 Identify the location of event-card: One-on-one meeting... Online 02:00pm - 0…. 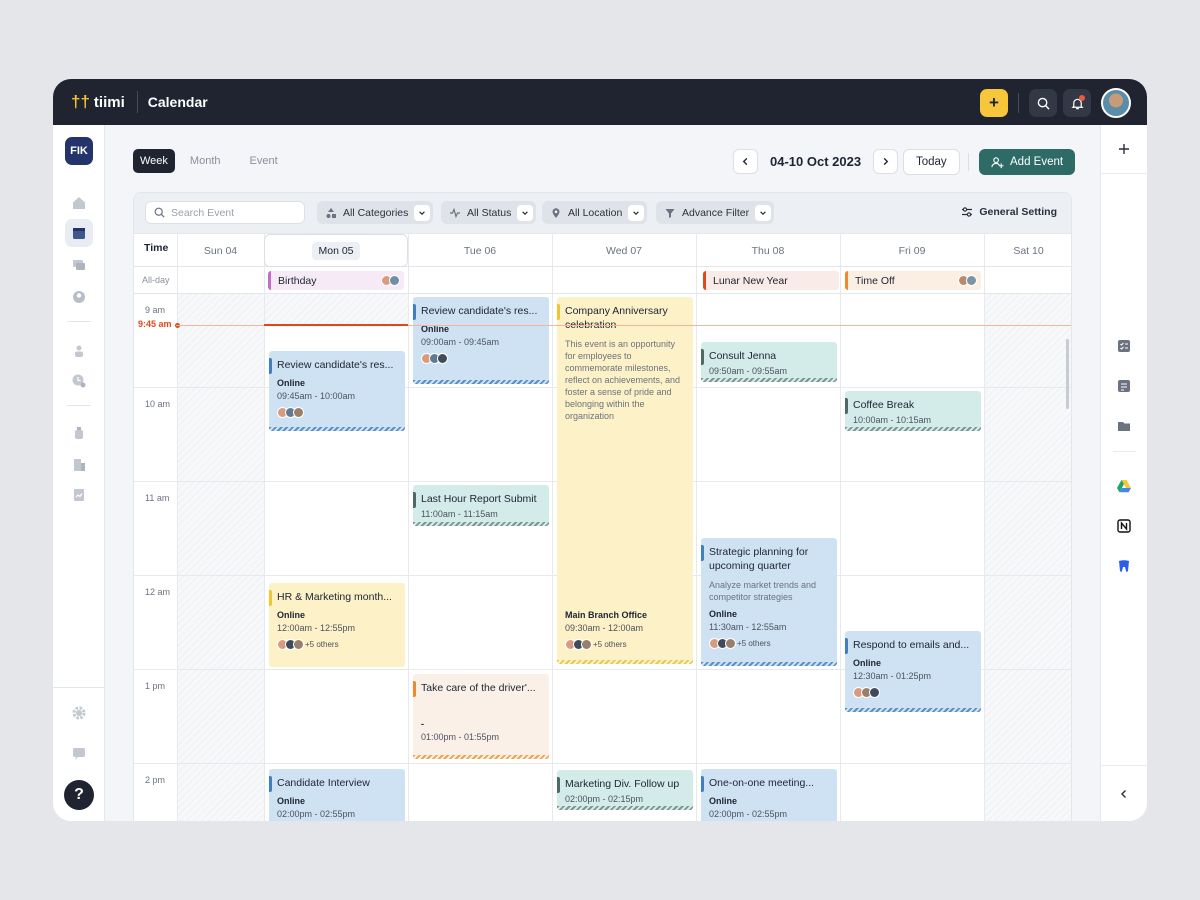
(769, 795).